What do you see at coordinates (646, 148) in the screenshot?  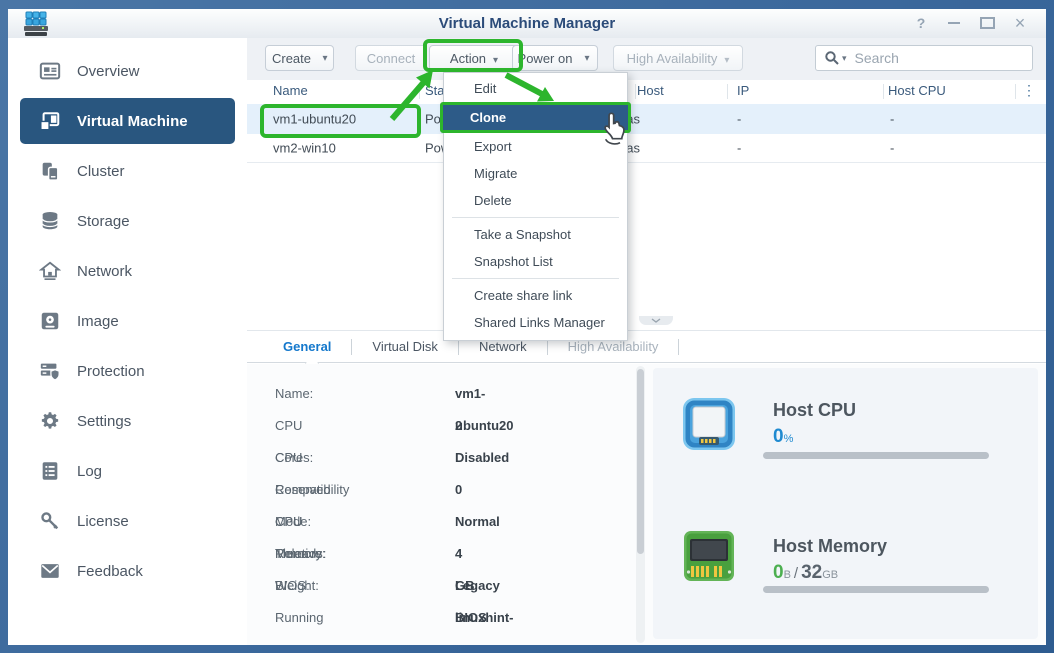 I see `table-row-vm2: vm2-win10 Powered off linuxhint-nas - -` at bounding box center [646, 148].